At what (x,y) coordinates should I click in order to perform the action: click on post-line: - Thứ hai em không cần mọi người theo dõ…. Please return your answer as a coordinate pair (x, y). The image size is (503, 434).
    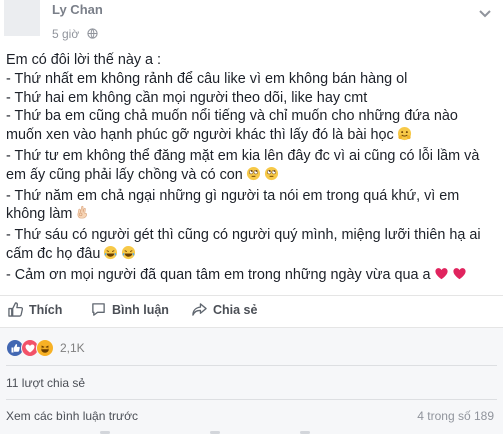
    Looking at the image, I should click on (251, 98).